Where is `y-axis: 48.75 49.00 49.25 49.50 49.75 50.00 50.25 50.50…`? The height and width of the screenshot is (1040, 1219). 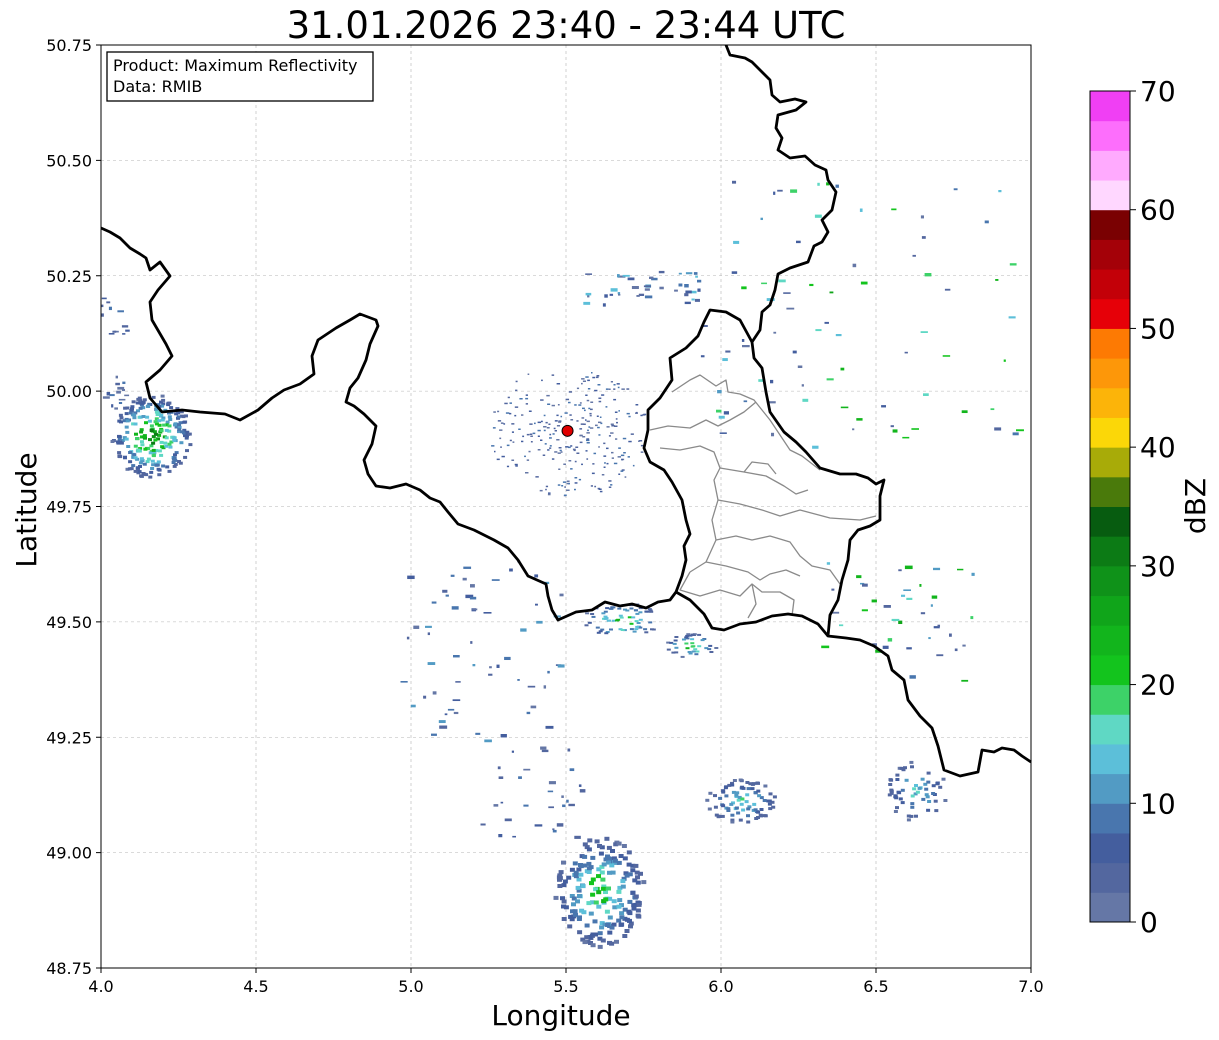 y-axis: 48.75 49.00 49.25 49.50 49.75 50.00 50.25 50.50… is located at coordinates (73, 507).